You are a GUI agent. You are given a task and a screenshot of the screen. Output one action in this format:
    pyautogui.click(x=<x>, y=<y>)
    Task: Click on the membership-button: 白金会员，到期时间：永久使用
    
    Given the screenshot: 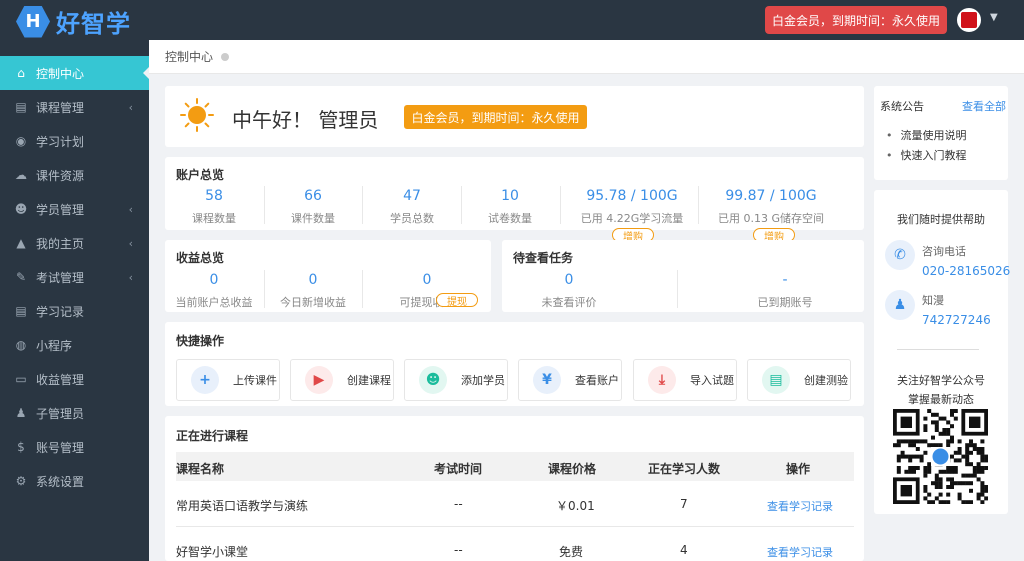 What is the action you would take?
    pyautogui.click(x=856, y=20)
    